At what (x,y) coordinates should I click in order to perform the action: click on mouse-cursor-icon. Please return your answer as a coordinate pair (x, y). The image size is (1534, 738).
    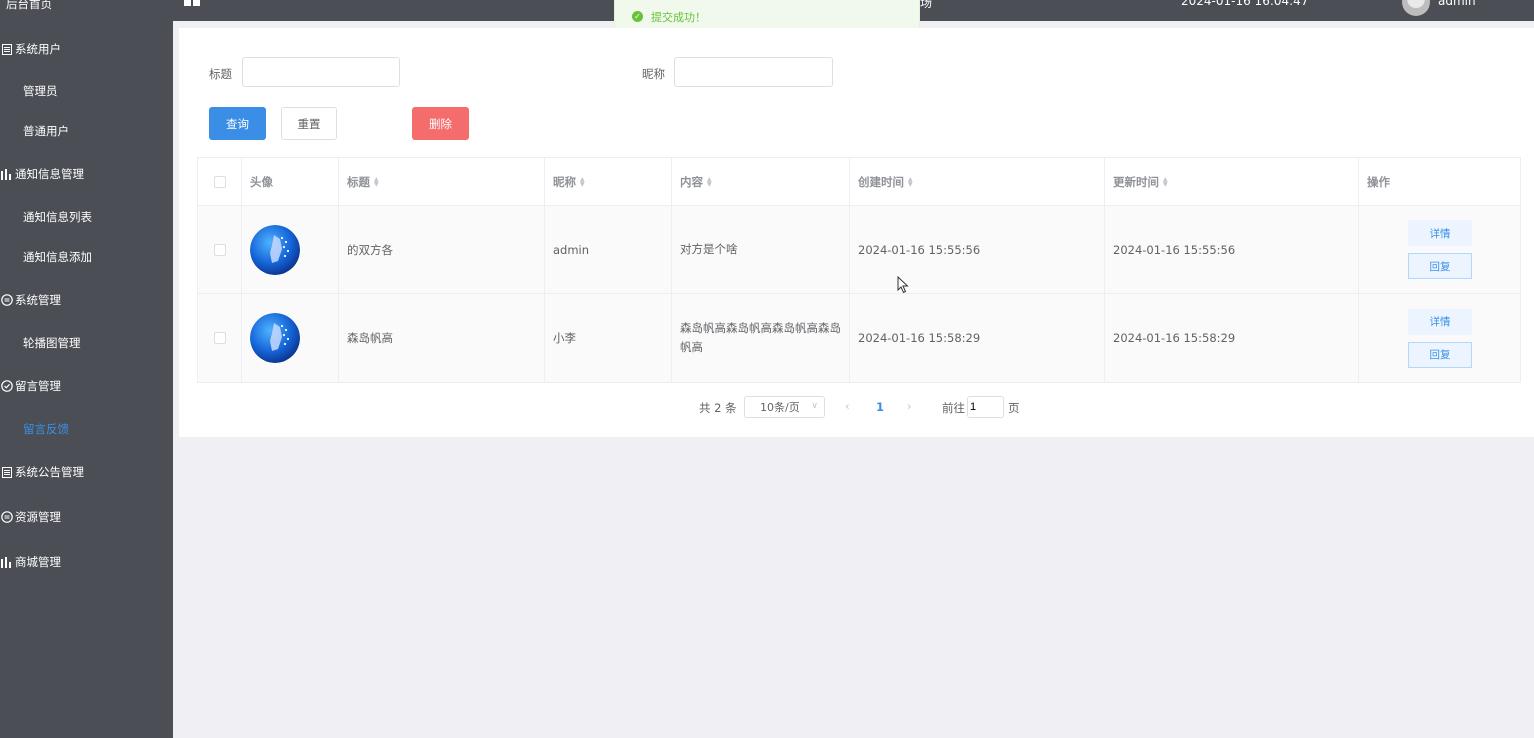
    Looking at the image, I should click on (903, 286).